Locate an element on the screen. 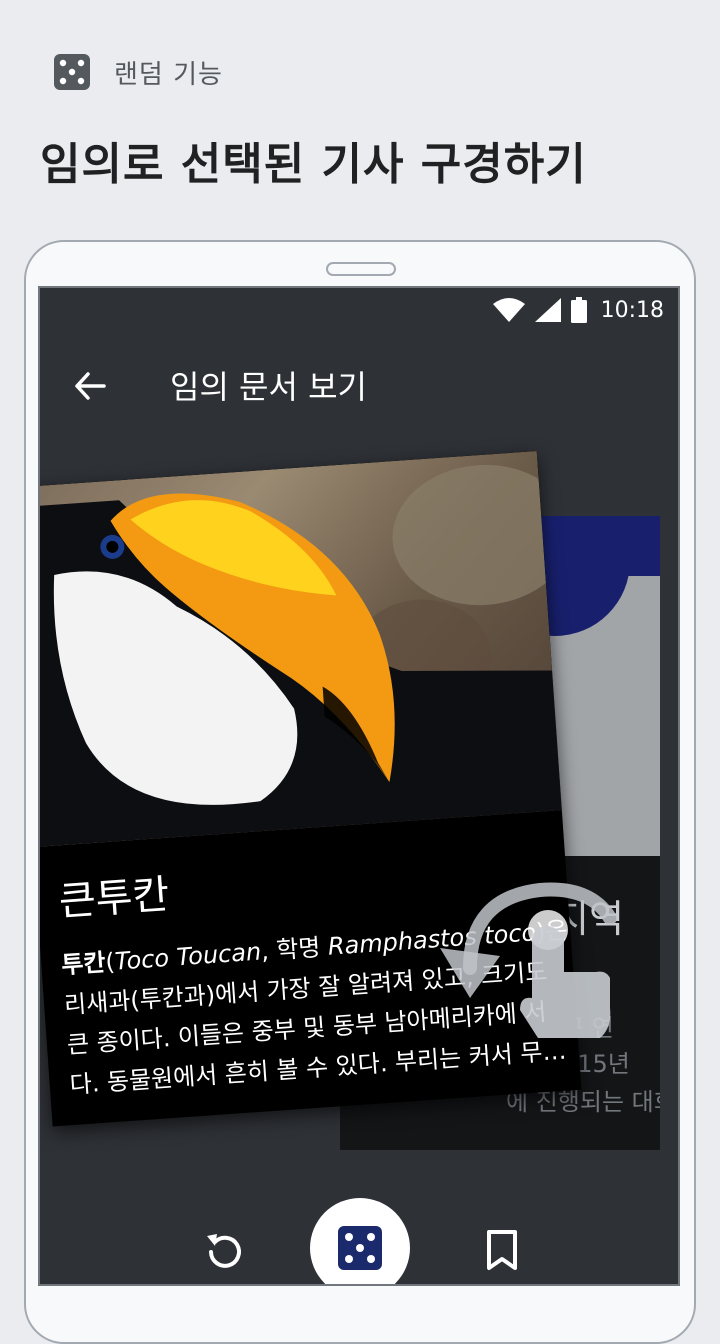  phone-speaker is located at coordinates (361, 269).